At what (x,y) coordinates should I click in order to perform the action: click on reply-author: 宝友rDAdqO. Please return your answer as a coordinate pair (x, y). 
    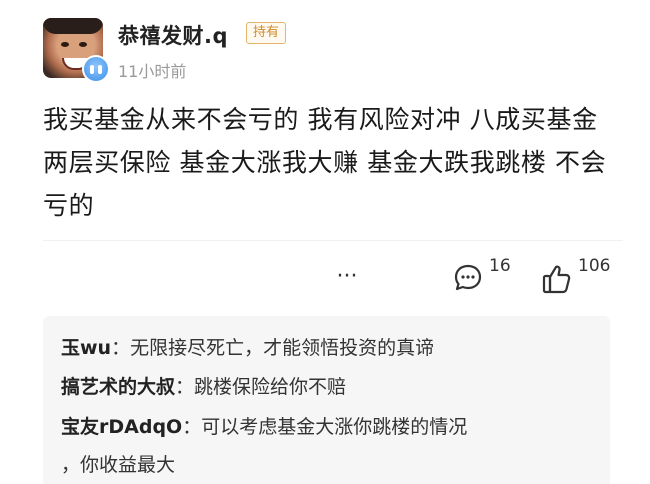
    Looking at the image, I should click on (121, 427).